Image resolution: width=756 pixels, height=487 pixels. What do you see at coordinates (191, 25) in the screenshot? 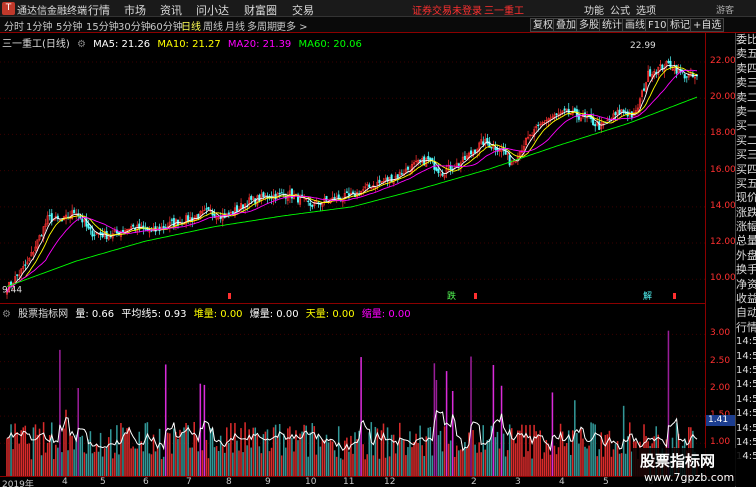
I see `period-tab-daily: 日线` at bounding box center [191, 25].